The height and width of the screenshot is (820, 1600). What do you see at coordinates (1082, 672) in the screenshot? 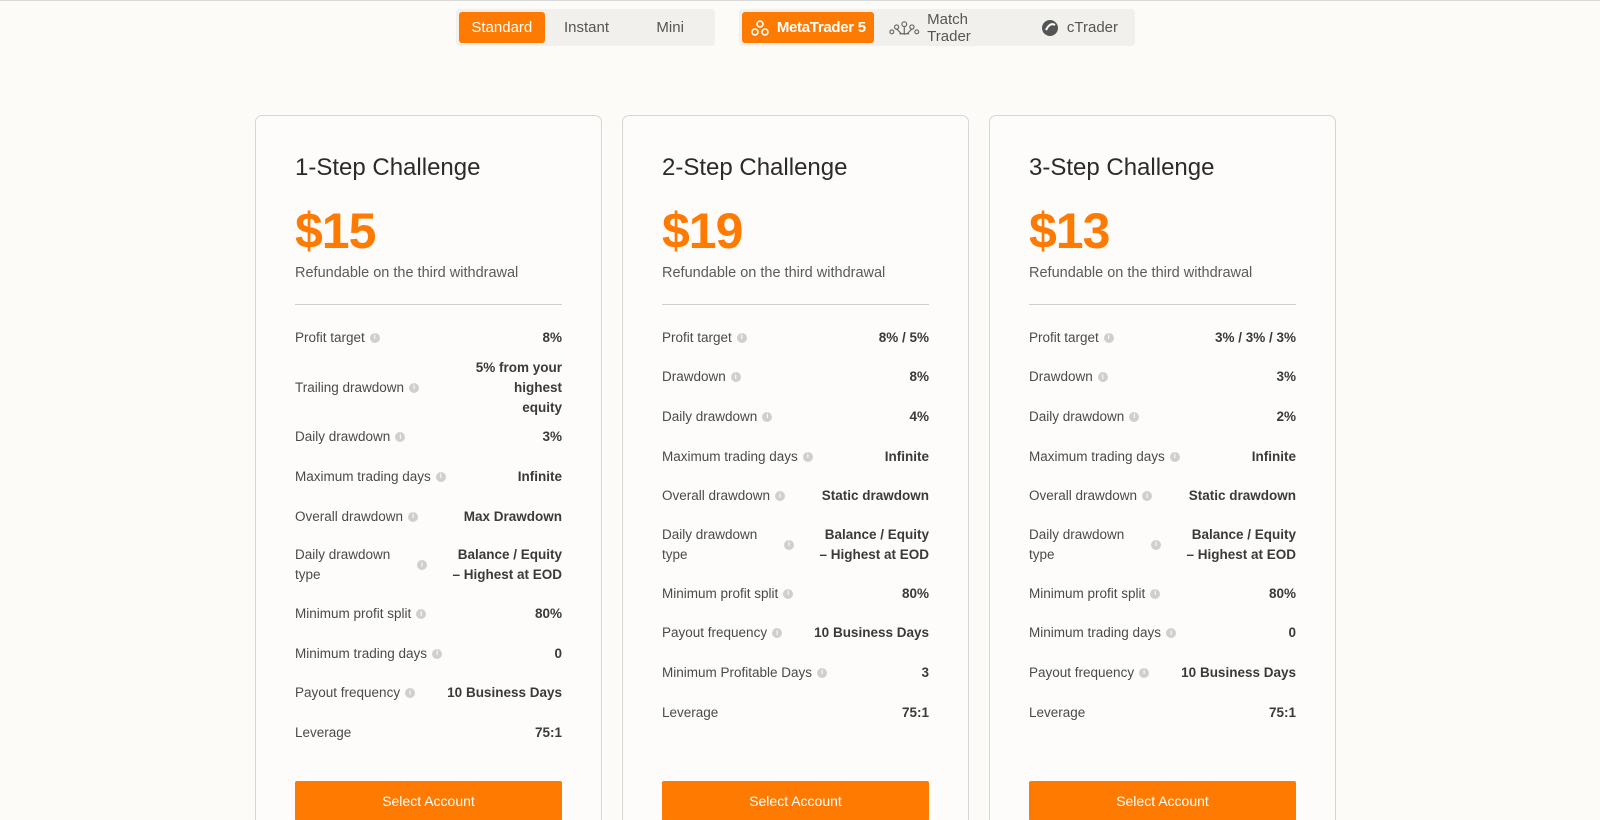
I see `spec-label: Payout frequency` at bounding box center [1082, 672].